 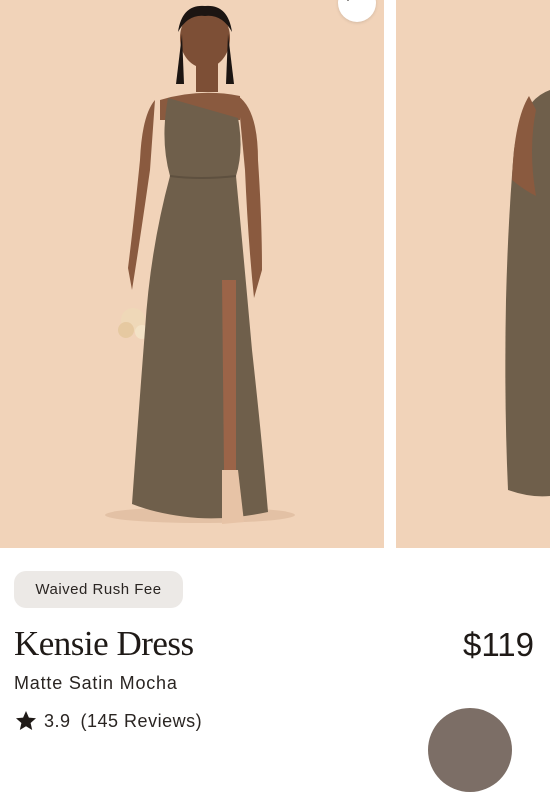 I want to click on review-count-link: (145 Reviews), so click(x=142, y=721).